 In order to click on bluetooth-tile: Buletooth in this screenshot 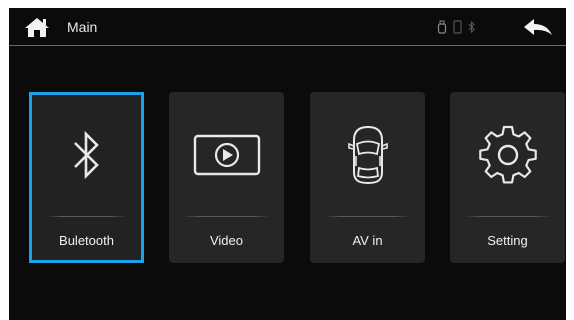, I will do `click(86, 177)`.